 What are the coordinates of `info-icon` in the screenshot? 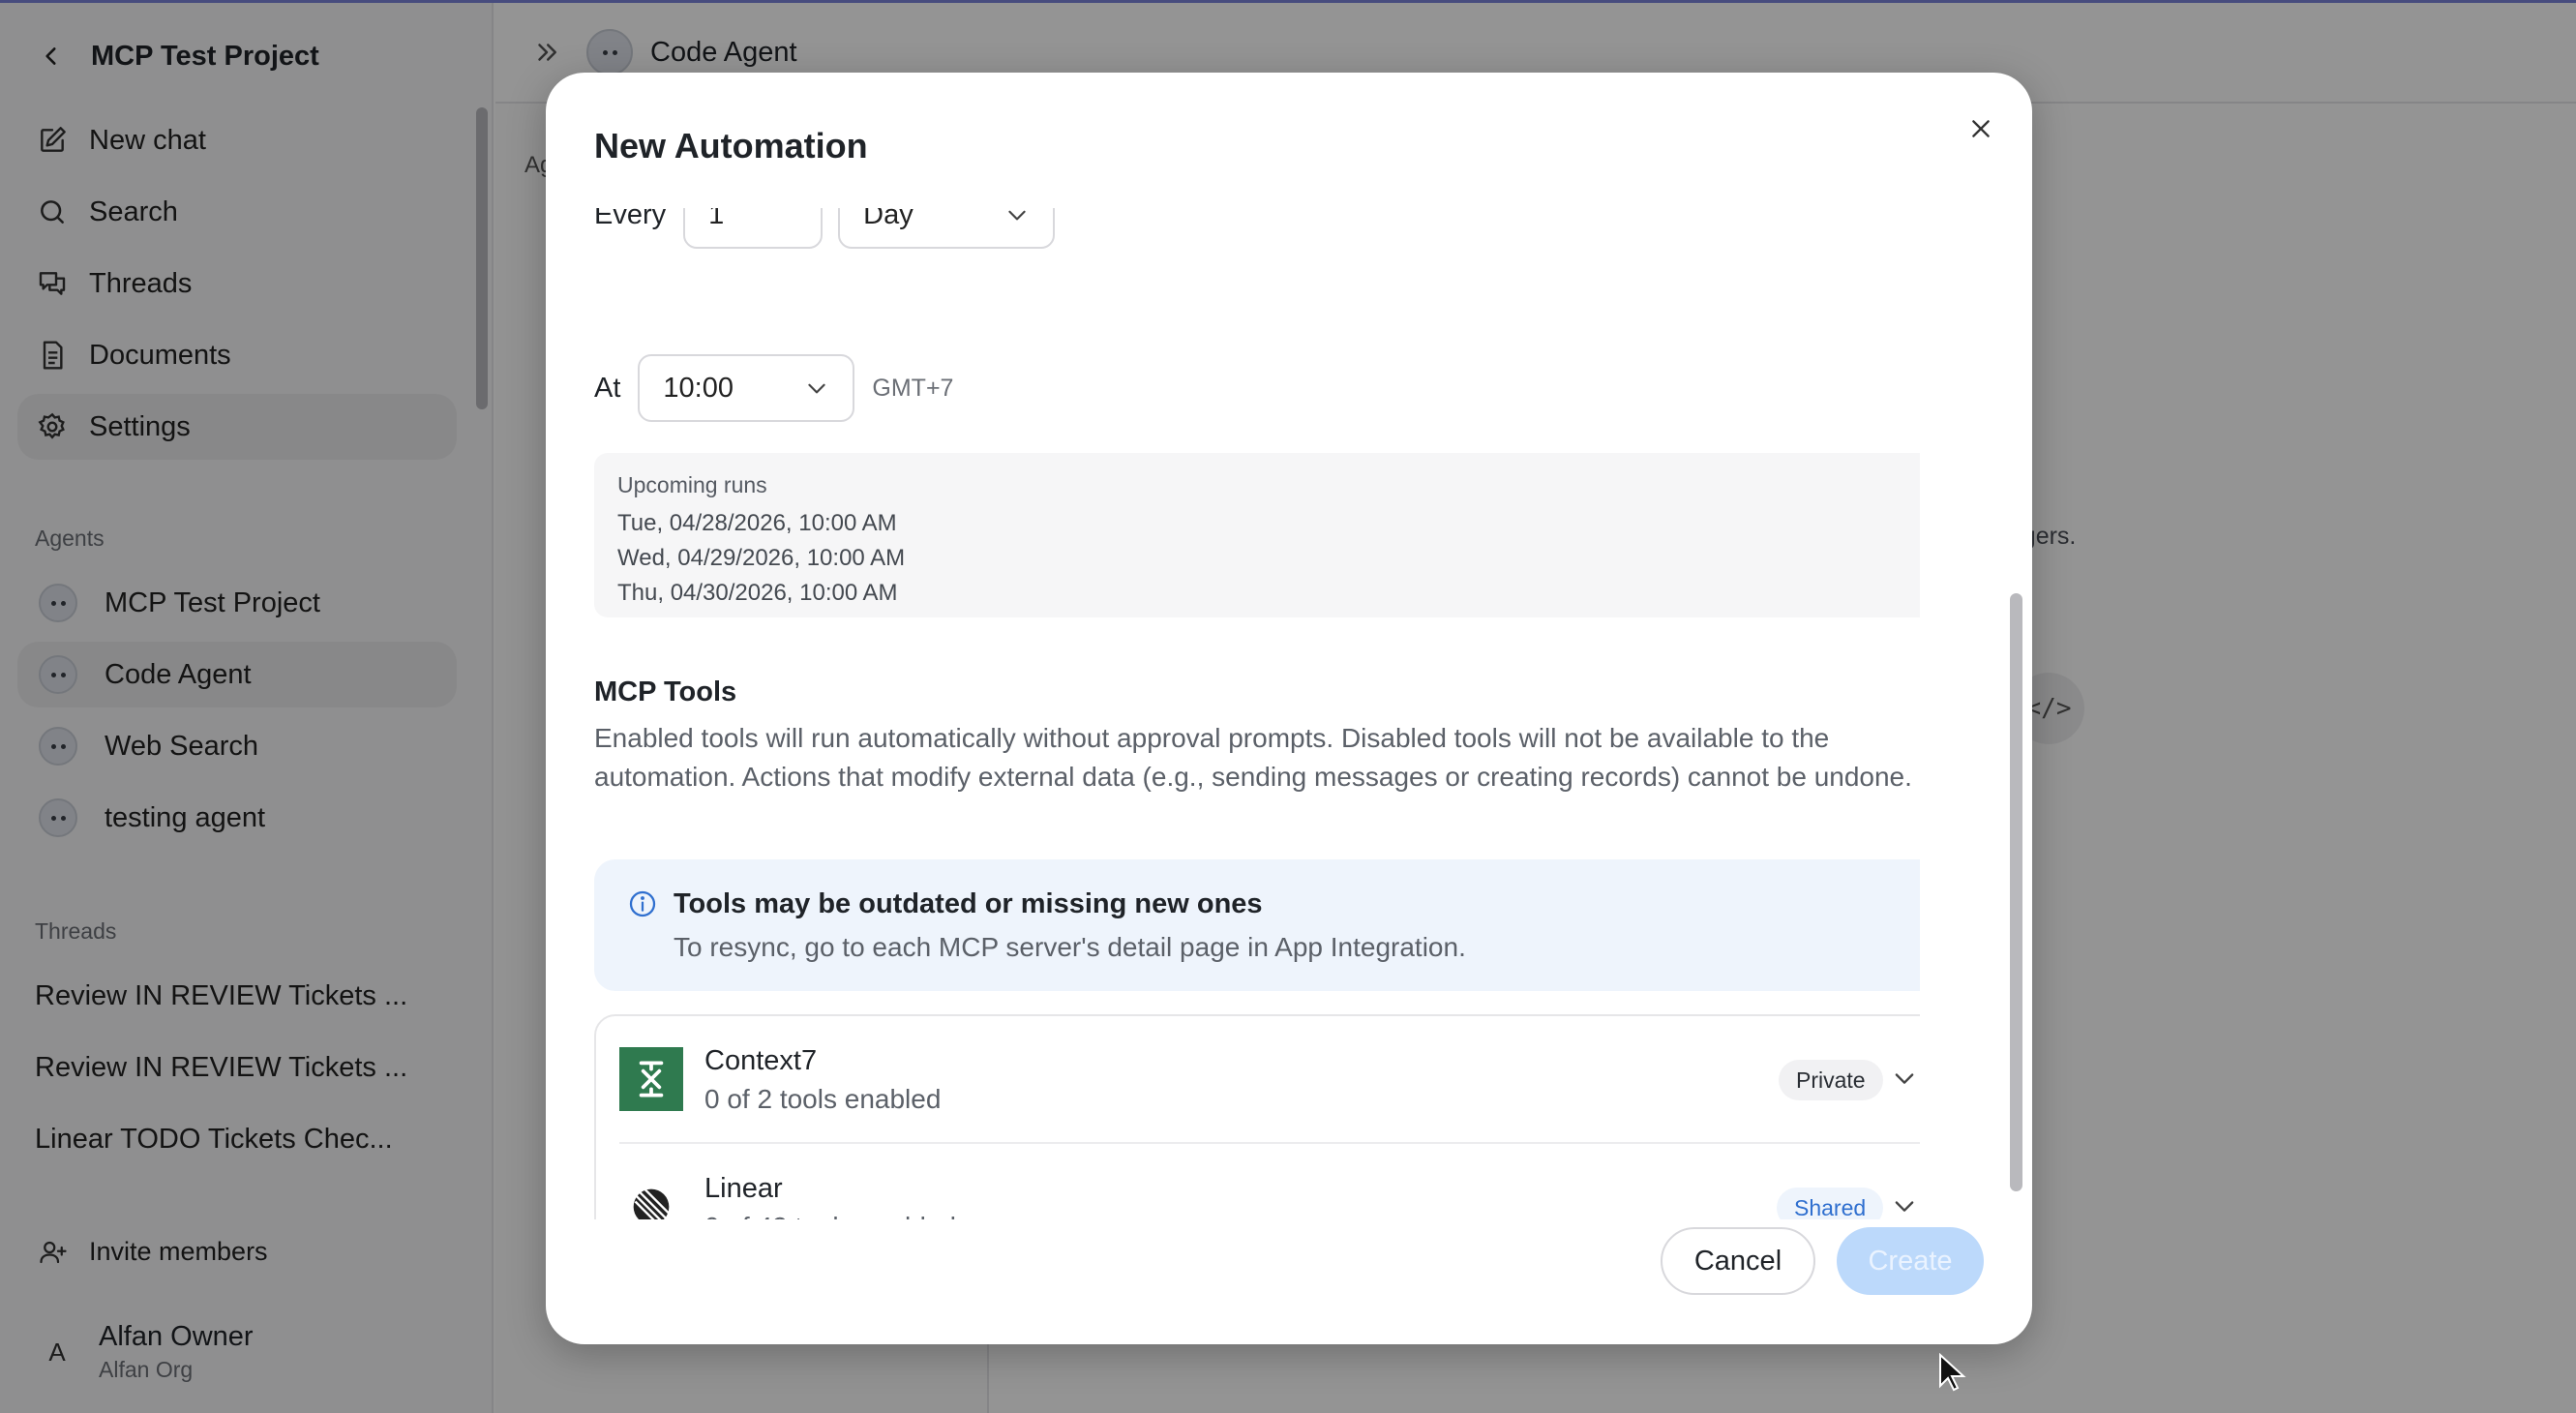 It's located at (642, 903).